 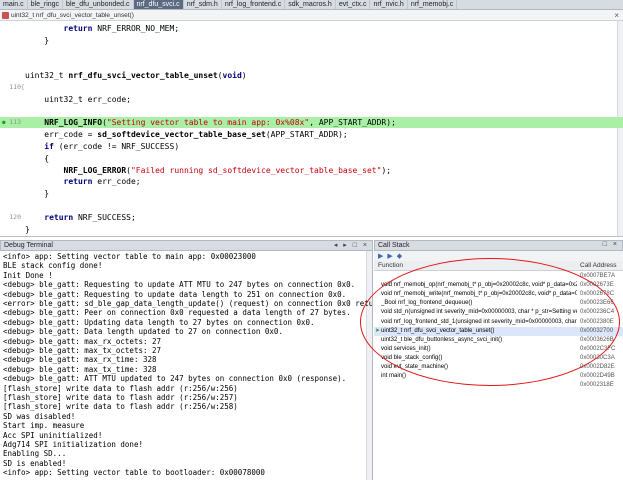 I want to click on call-stack-toolbar: ▶ ▶ ◆, so click(x=498, y=256).